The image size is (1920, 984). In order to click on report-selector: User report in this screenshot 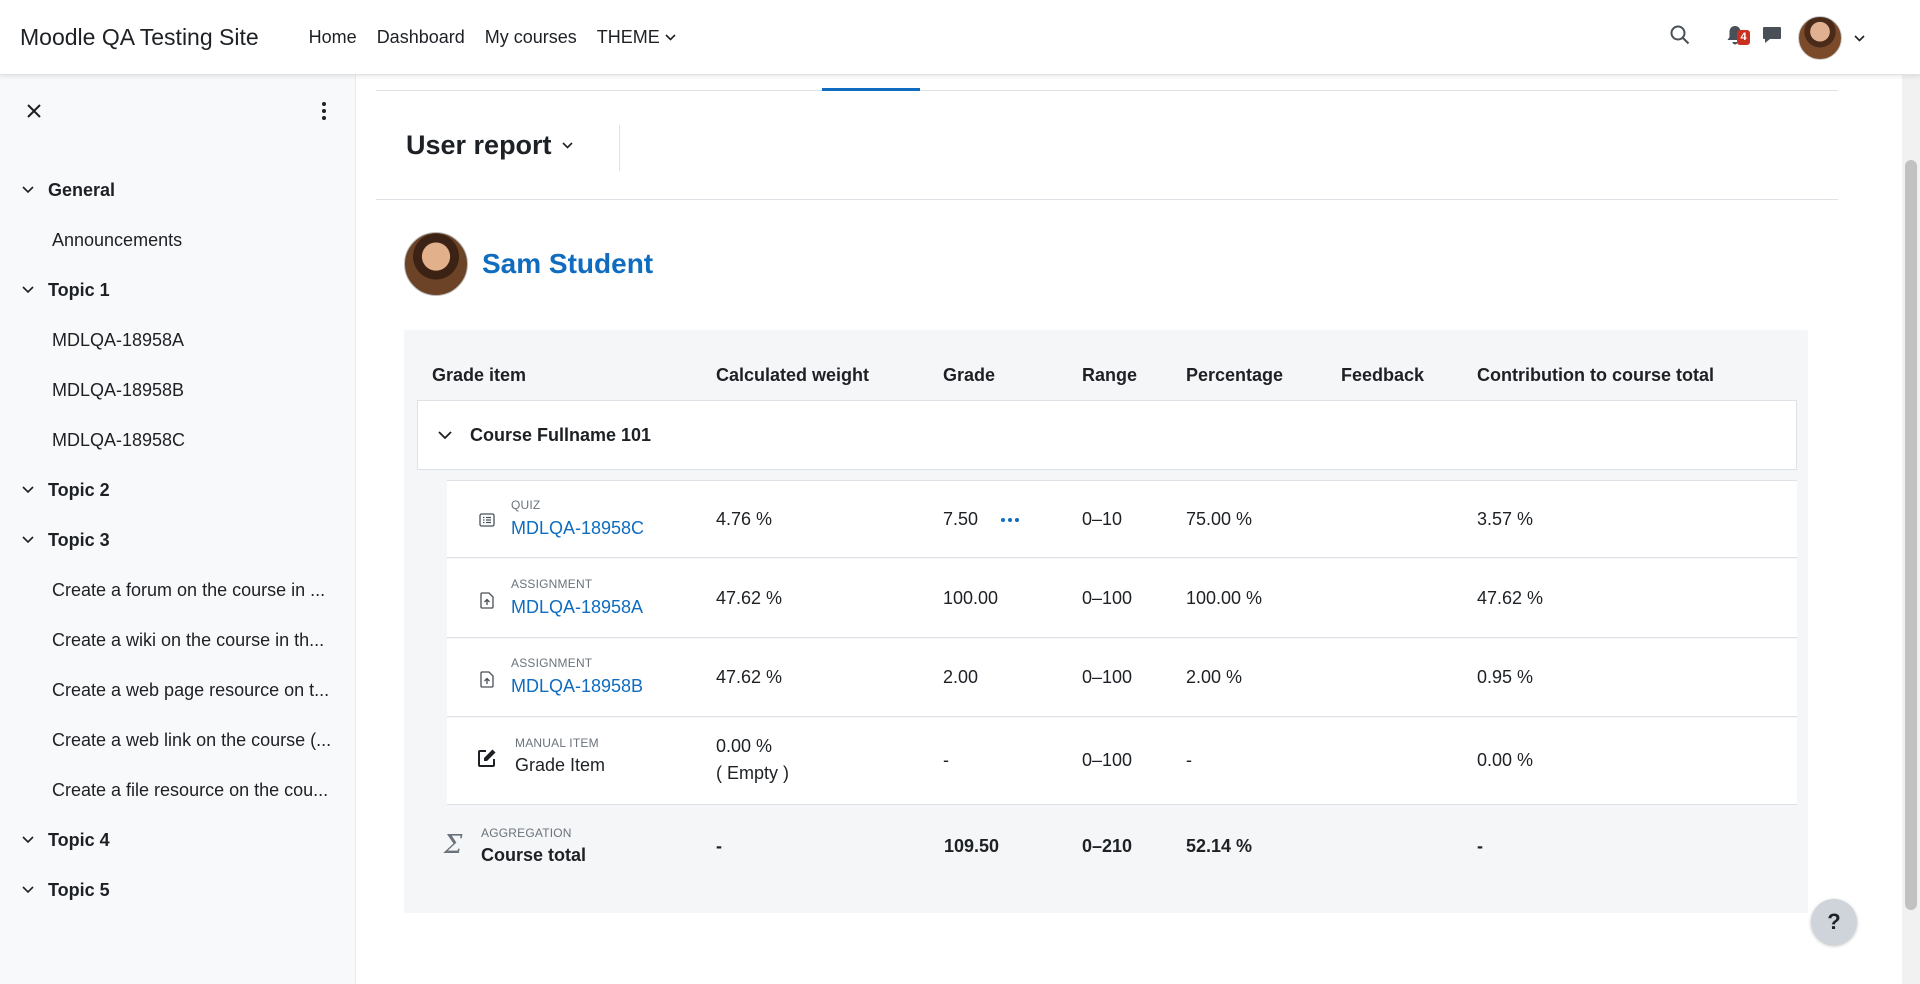, I will do `click(489, 145)`.